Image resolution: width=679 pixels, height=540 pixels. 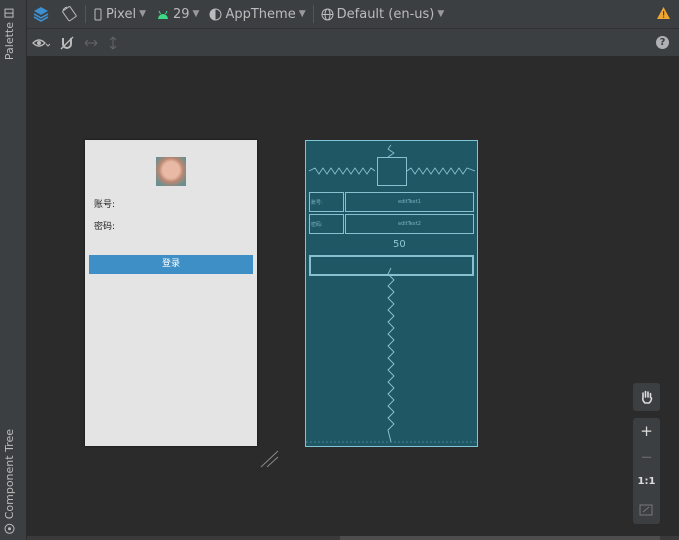 I want to click on zoom-actual-size-button: 1:1, so click(x=646, y=481).